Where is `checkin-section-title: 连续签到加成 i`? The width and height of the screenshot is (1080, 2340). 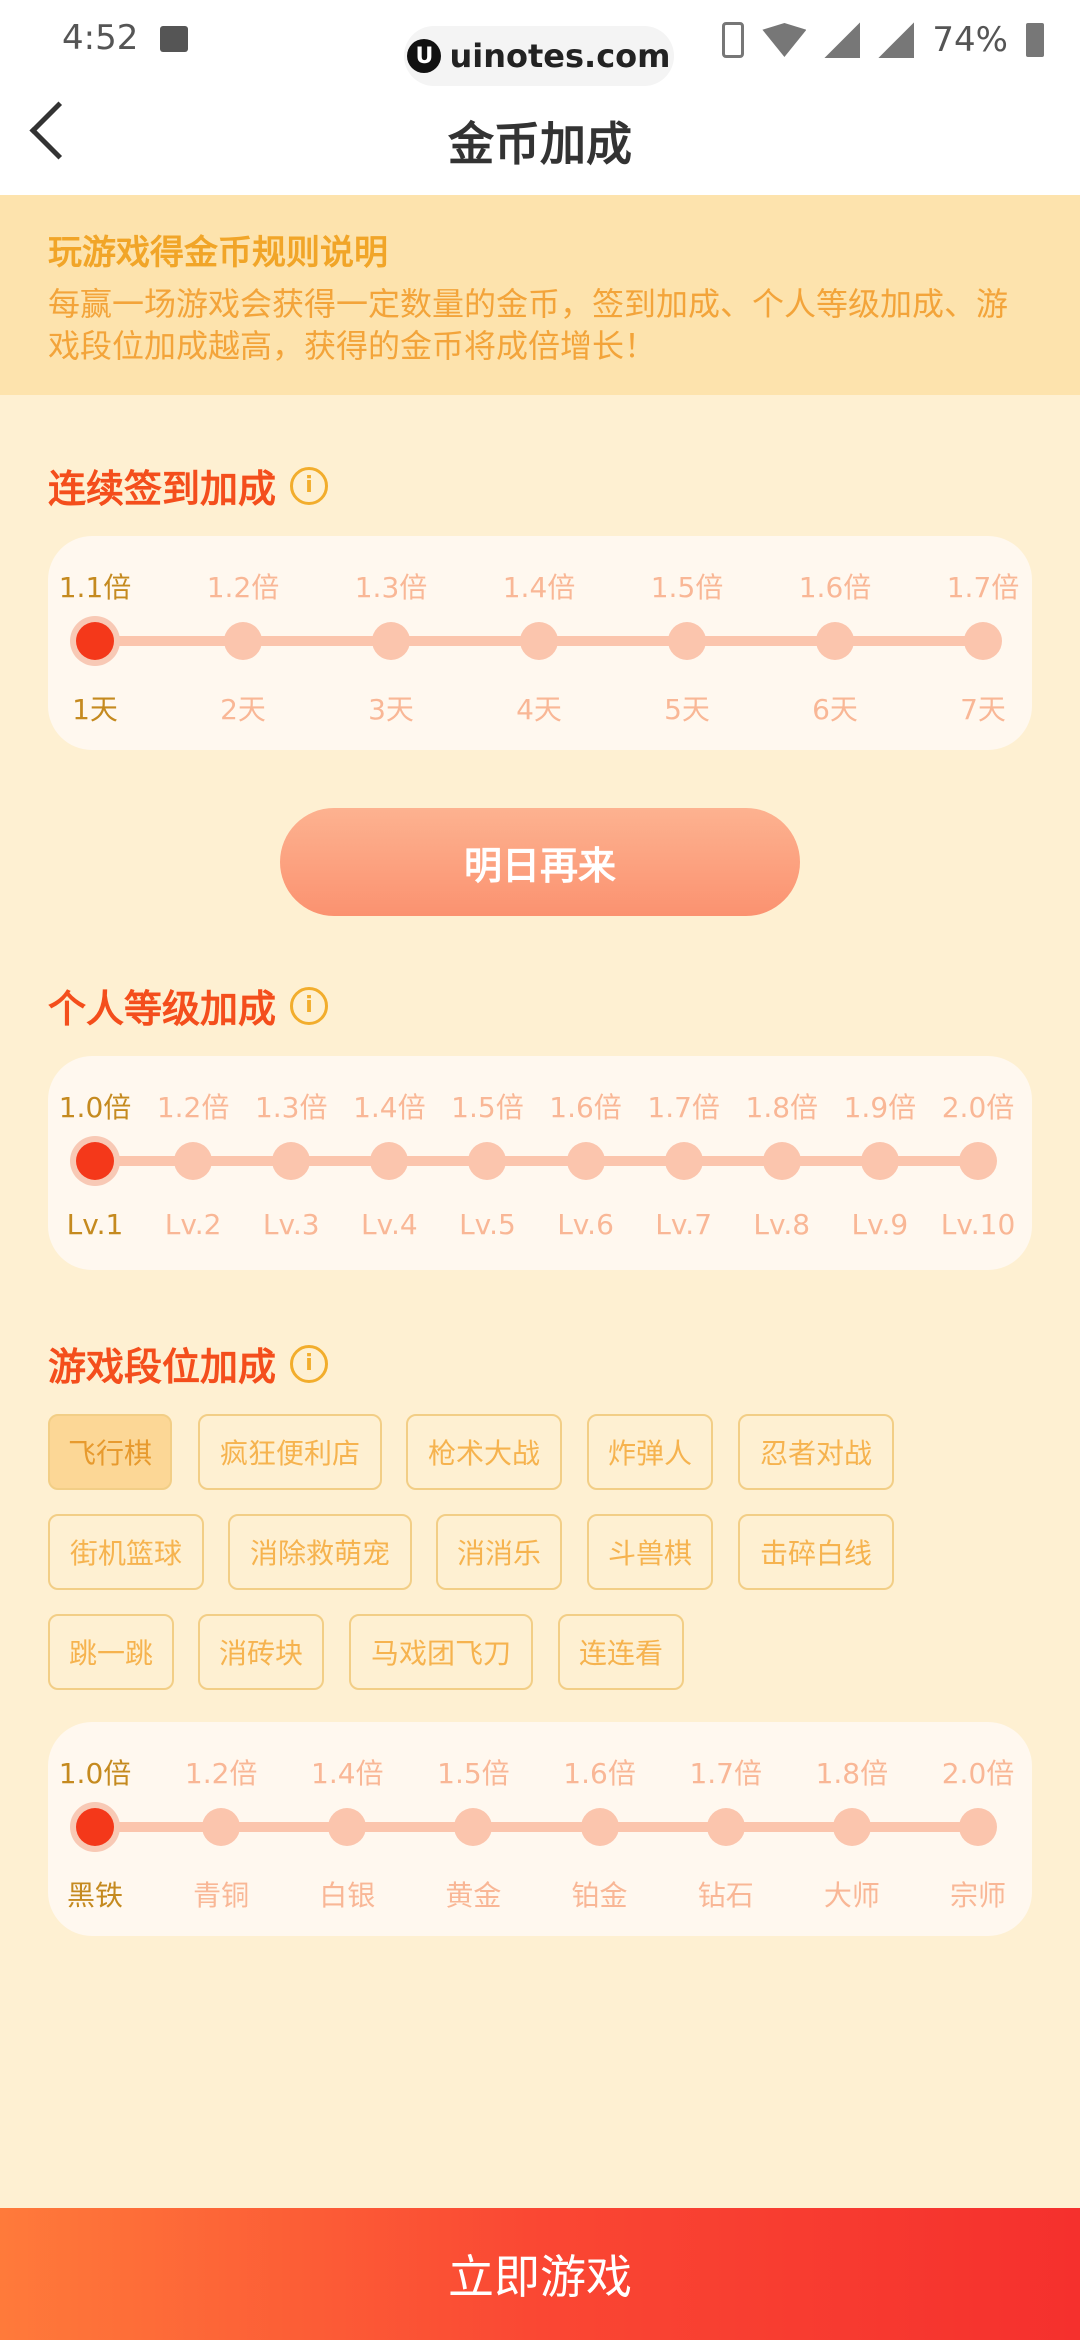
checkin-section-title: 连续签到加成 i is located at coordinates (188, 485).